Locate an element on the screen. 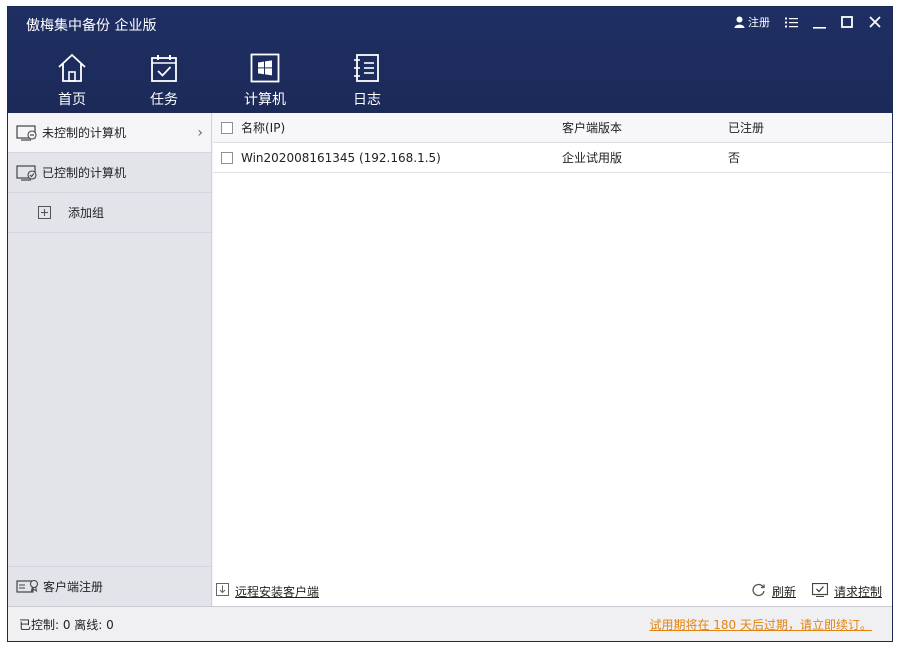 The width and height of the screenshot is (900, 650). nav-home-label: 首页 is located at coordinates (72, 100).